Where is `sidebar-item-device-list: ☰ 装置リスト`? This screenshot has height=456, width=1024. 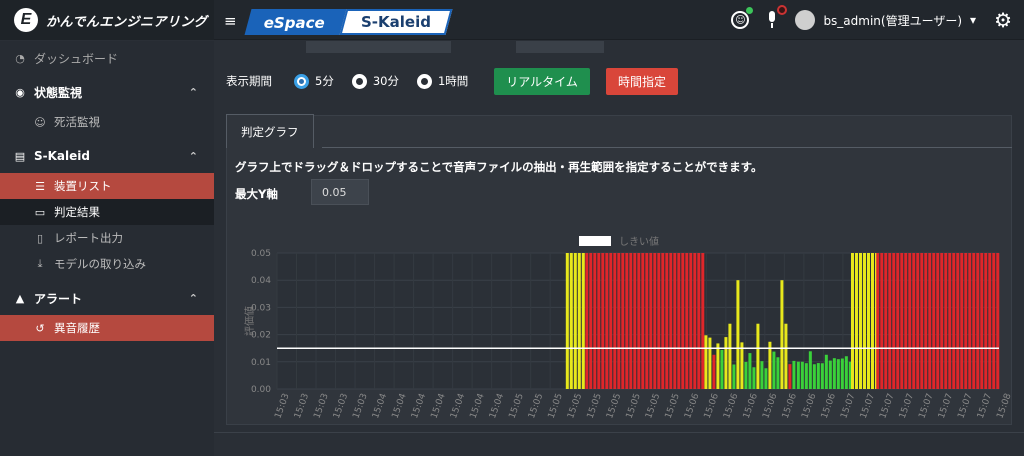 sidebar-item-device-list: ☰ 装置リスト is located at coordinates (107, 186).